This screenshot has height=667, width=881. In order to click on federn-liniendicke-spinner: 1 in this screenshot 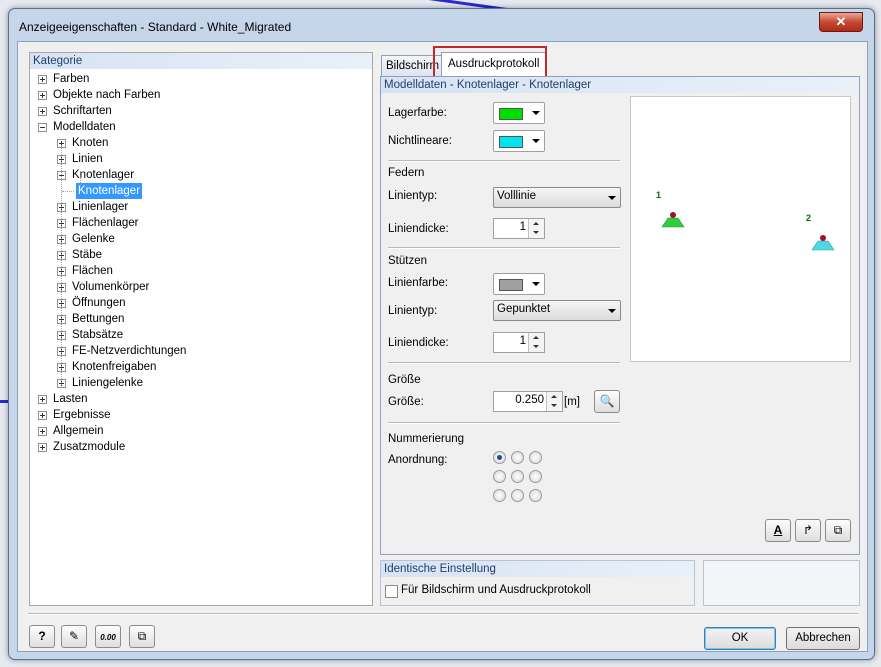, I will do `click(519, 228)`.